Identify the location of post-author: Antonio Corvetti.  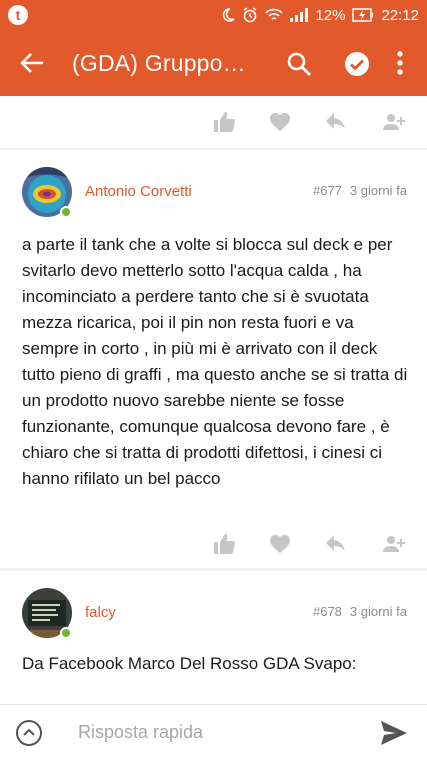
(138, 191).